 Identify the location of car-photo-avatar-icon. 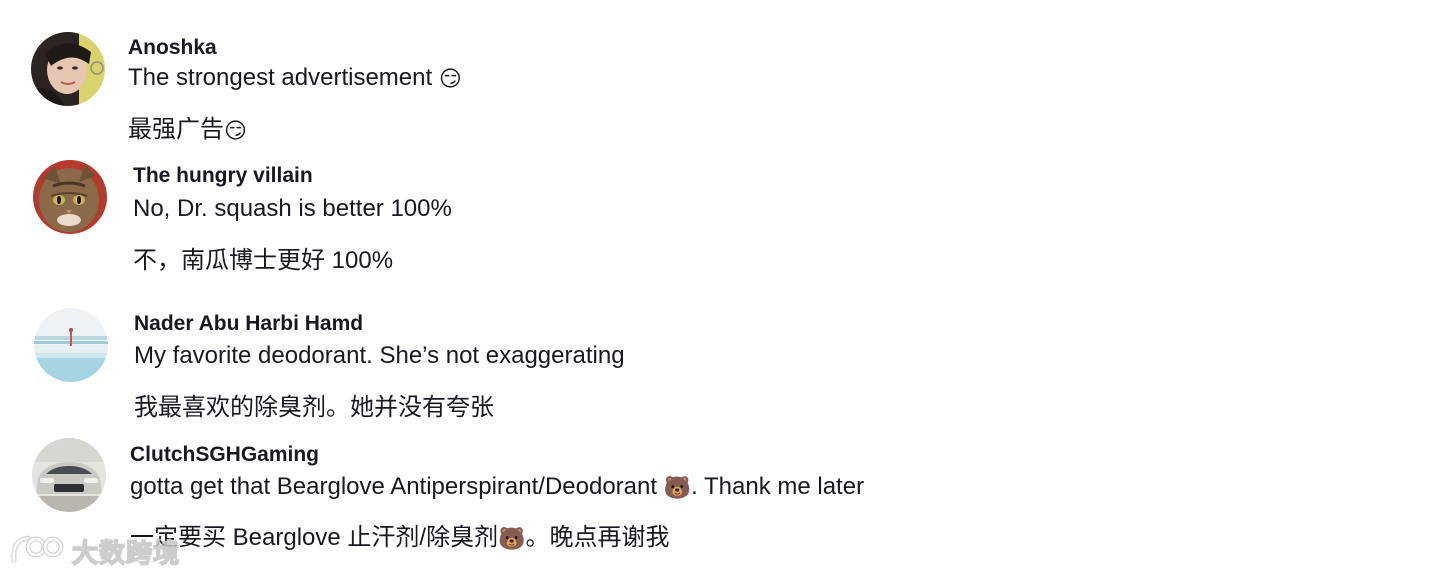
(69, 475).